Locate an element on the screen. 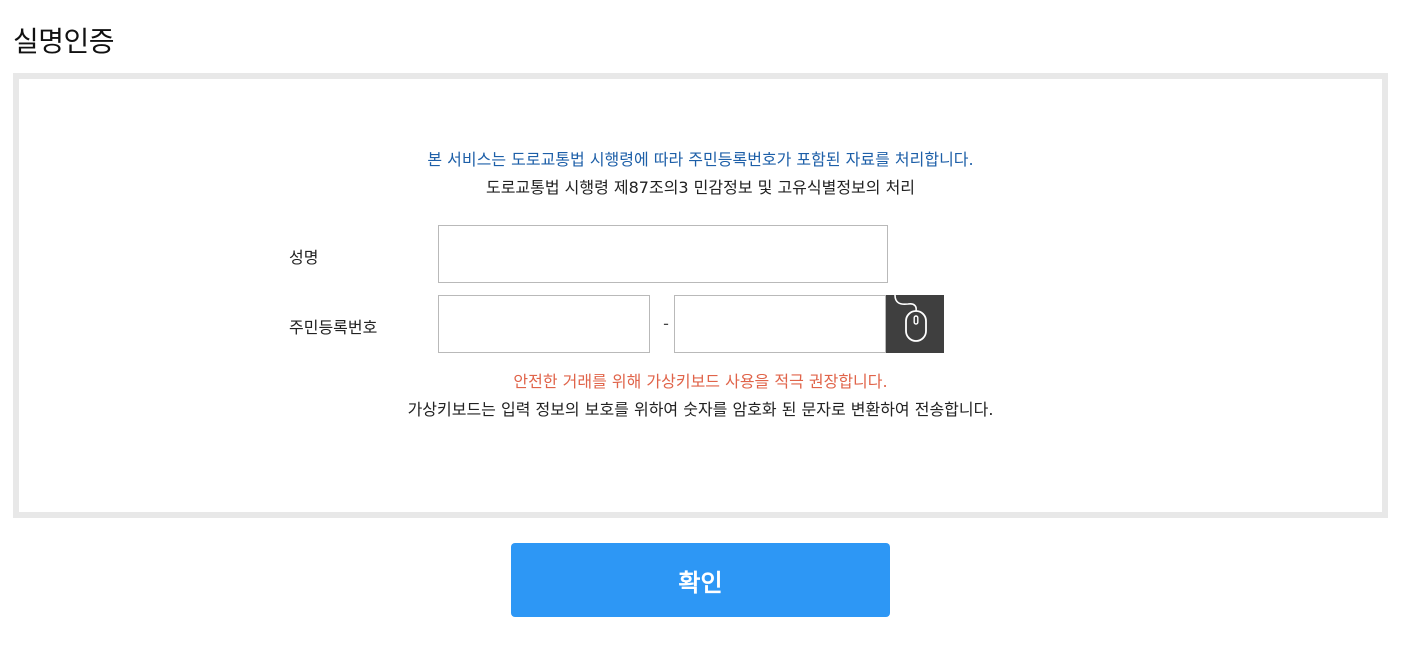 This screenshot has width=1405, height=664. rrn-back-input is located at coordinates (780, 324).